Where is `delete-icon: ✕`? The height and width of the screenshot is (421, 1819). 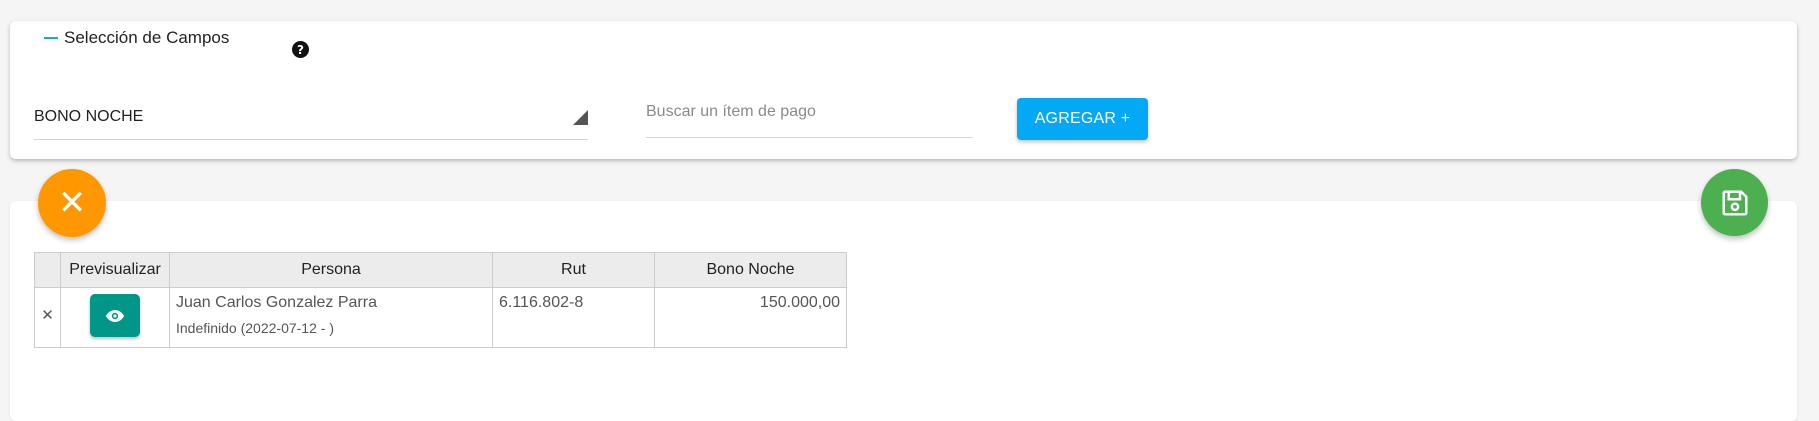
delete-icon: ✕ is located at coordinates (47, 315).